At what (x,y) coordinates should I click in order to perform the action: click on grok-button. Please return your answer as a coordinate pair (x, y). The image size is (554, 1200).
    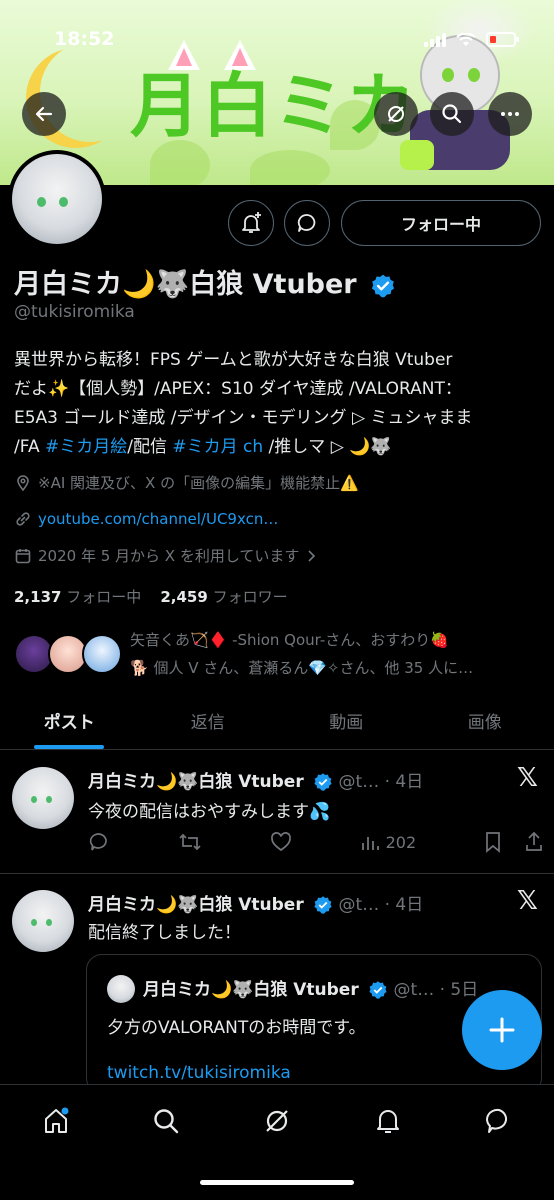
    Looking at the image, I should click on (396, 114).